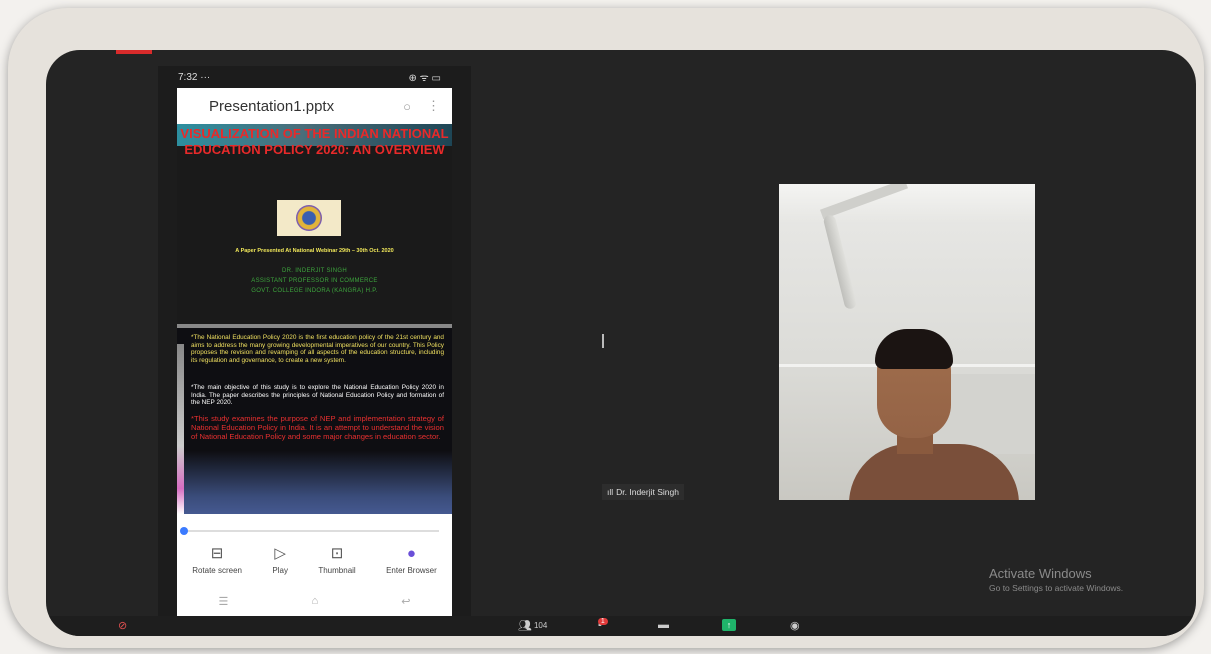 The image size is (1211, 654). Describe the element at coordinates (217, 553) in the screenshot. I see `rotate-icon: ⊟` at that location.